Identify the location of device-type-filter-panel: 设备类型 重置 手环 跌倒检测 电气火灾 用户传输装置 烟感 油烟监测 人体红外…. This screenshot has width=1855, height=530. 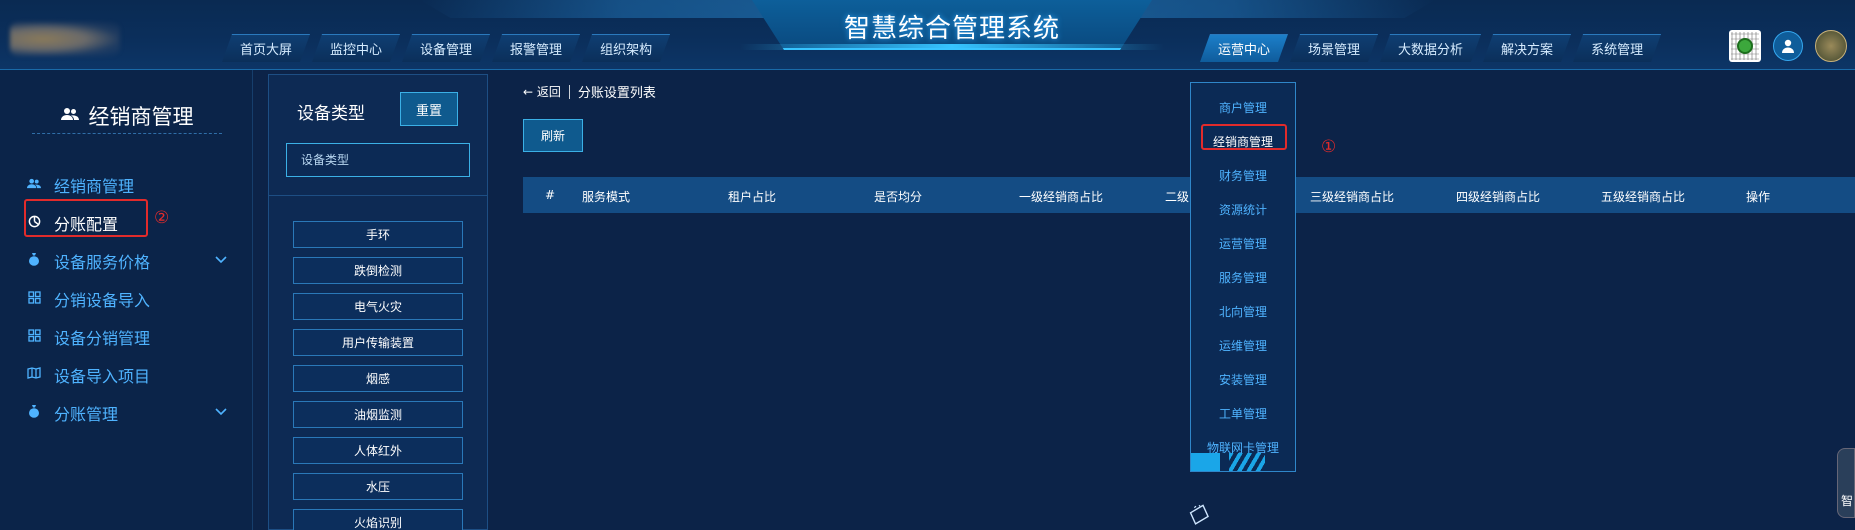
(378, 302).